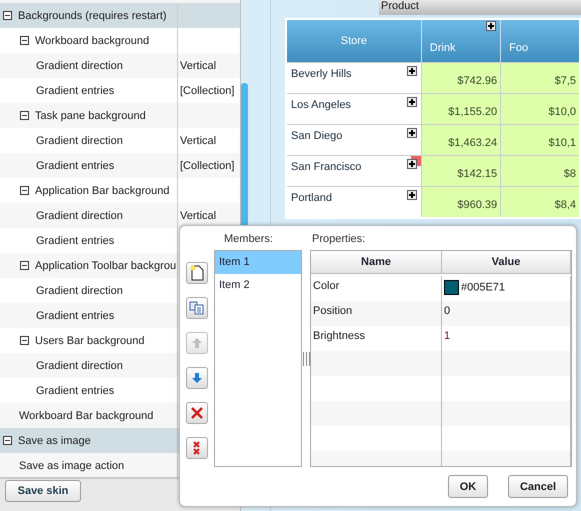 The height and width of the screenshot is (511, 581). I want to click on property-value: #005E71, so click(483, 287).